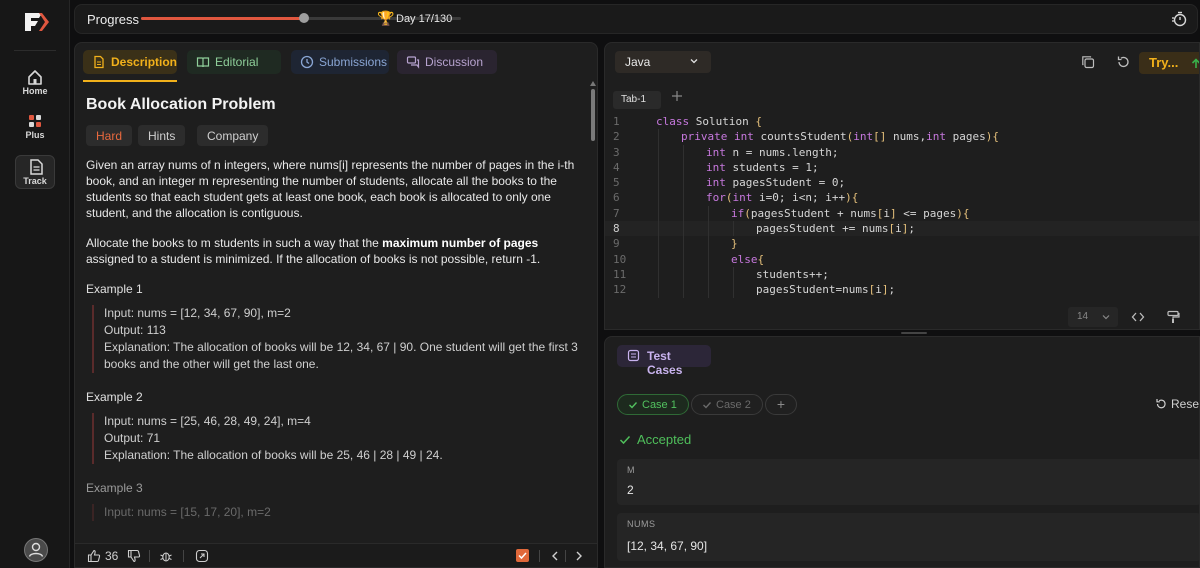  I want to click on font-size-value: 14, so click(1083, 316).